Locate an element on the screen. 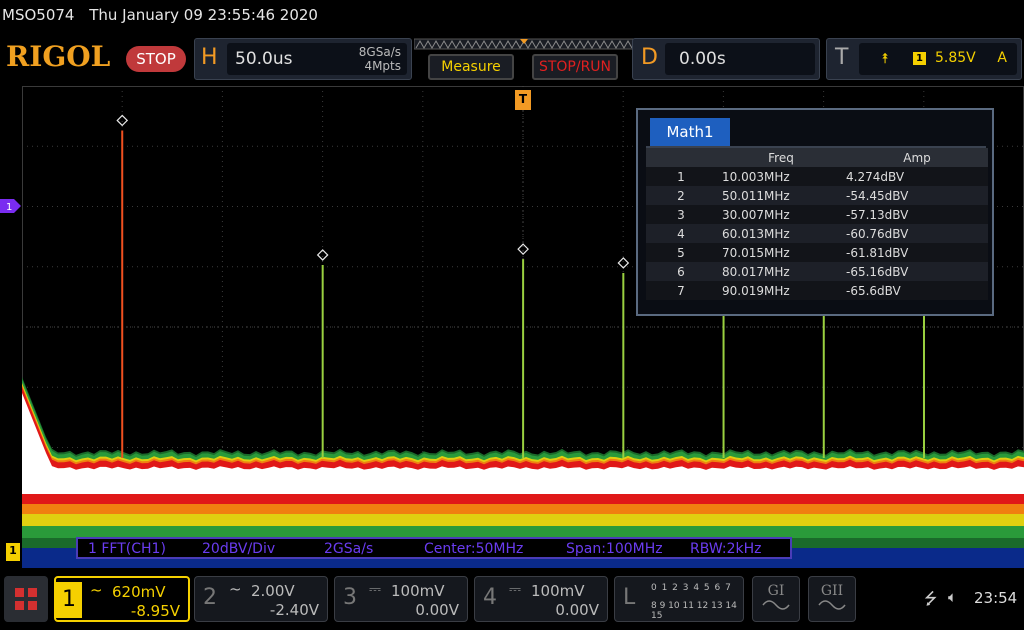 The width and height of the screenshot is (1024, 630). left-rail is located at coordinates (11, 327).